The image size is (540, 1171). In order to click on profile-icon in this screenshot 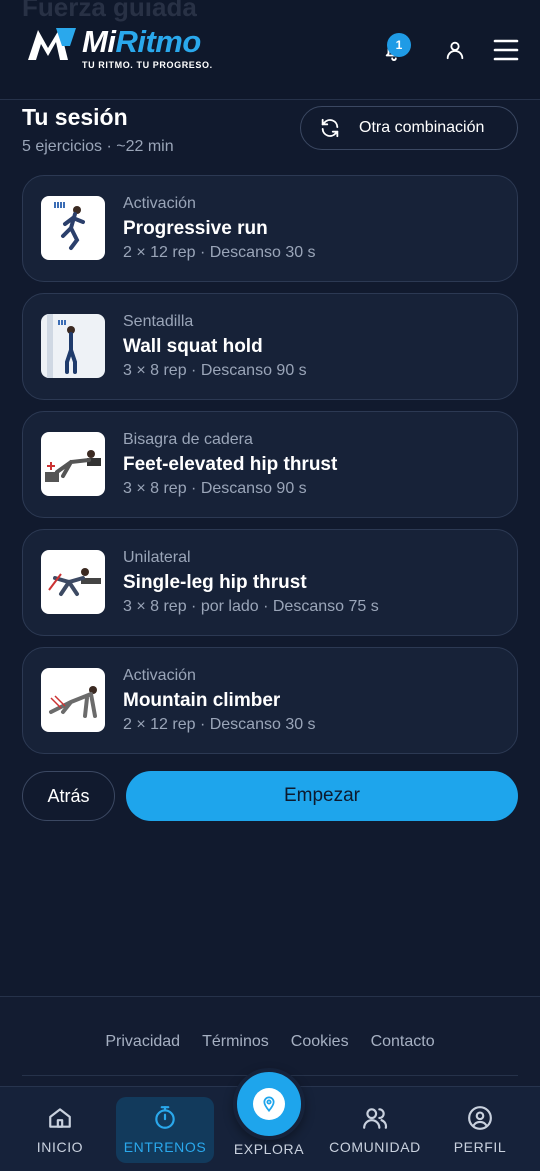, I will do `click(480, 1118)`.